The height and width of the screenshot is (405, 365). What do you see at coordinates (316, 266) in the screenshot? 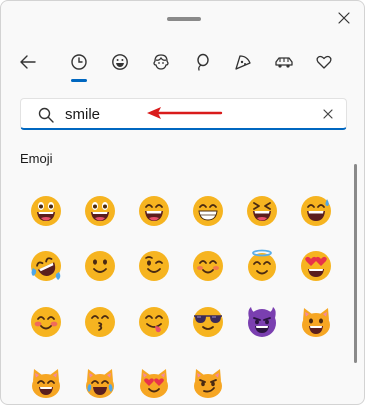
I see `emoji-smiling-face-heart-eyes` at bounding box center [316, 266].